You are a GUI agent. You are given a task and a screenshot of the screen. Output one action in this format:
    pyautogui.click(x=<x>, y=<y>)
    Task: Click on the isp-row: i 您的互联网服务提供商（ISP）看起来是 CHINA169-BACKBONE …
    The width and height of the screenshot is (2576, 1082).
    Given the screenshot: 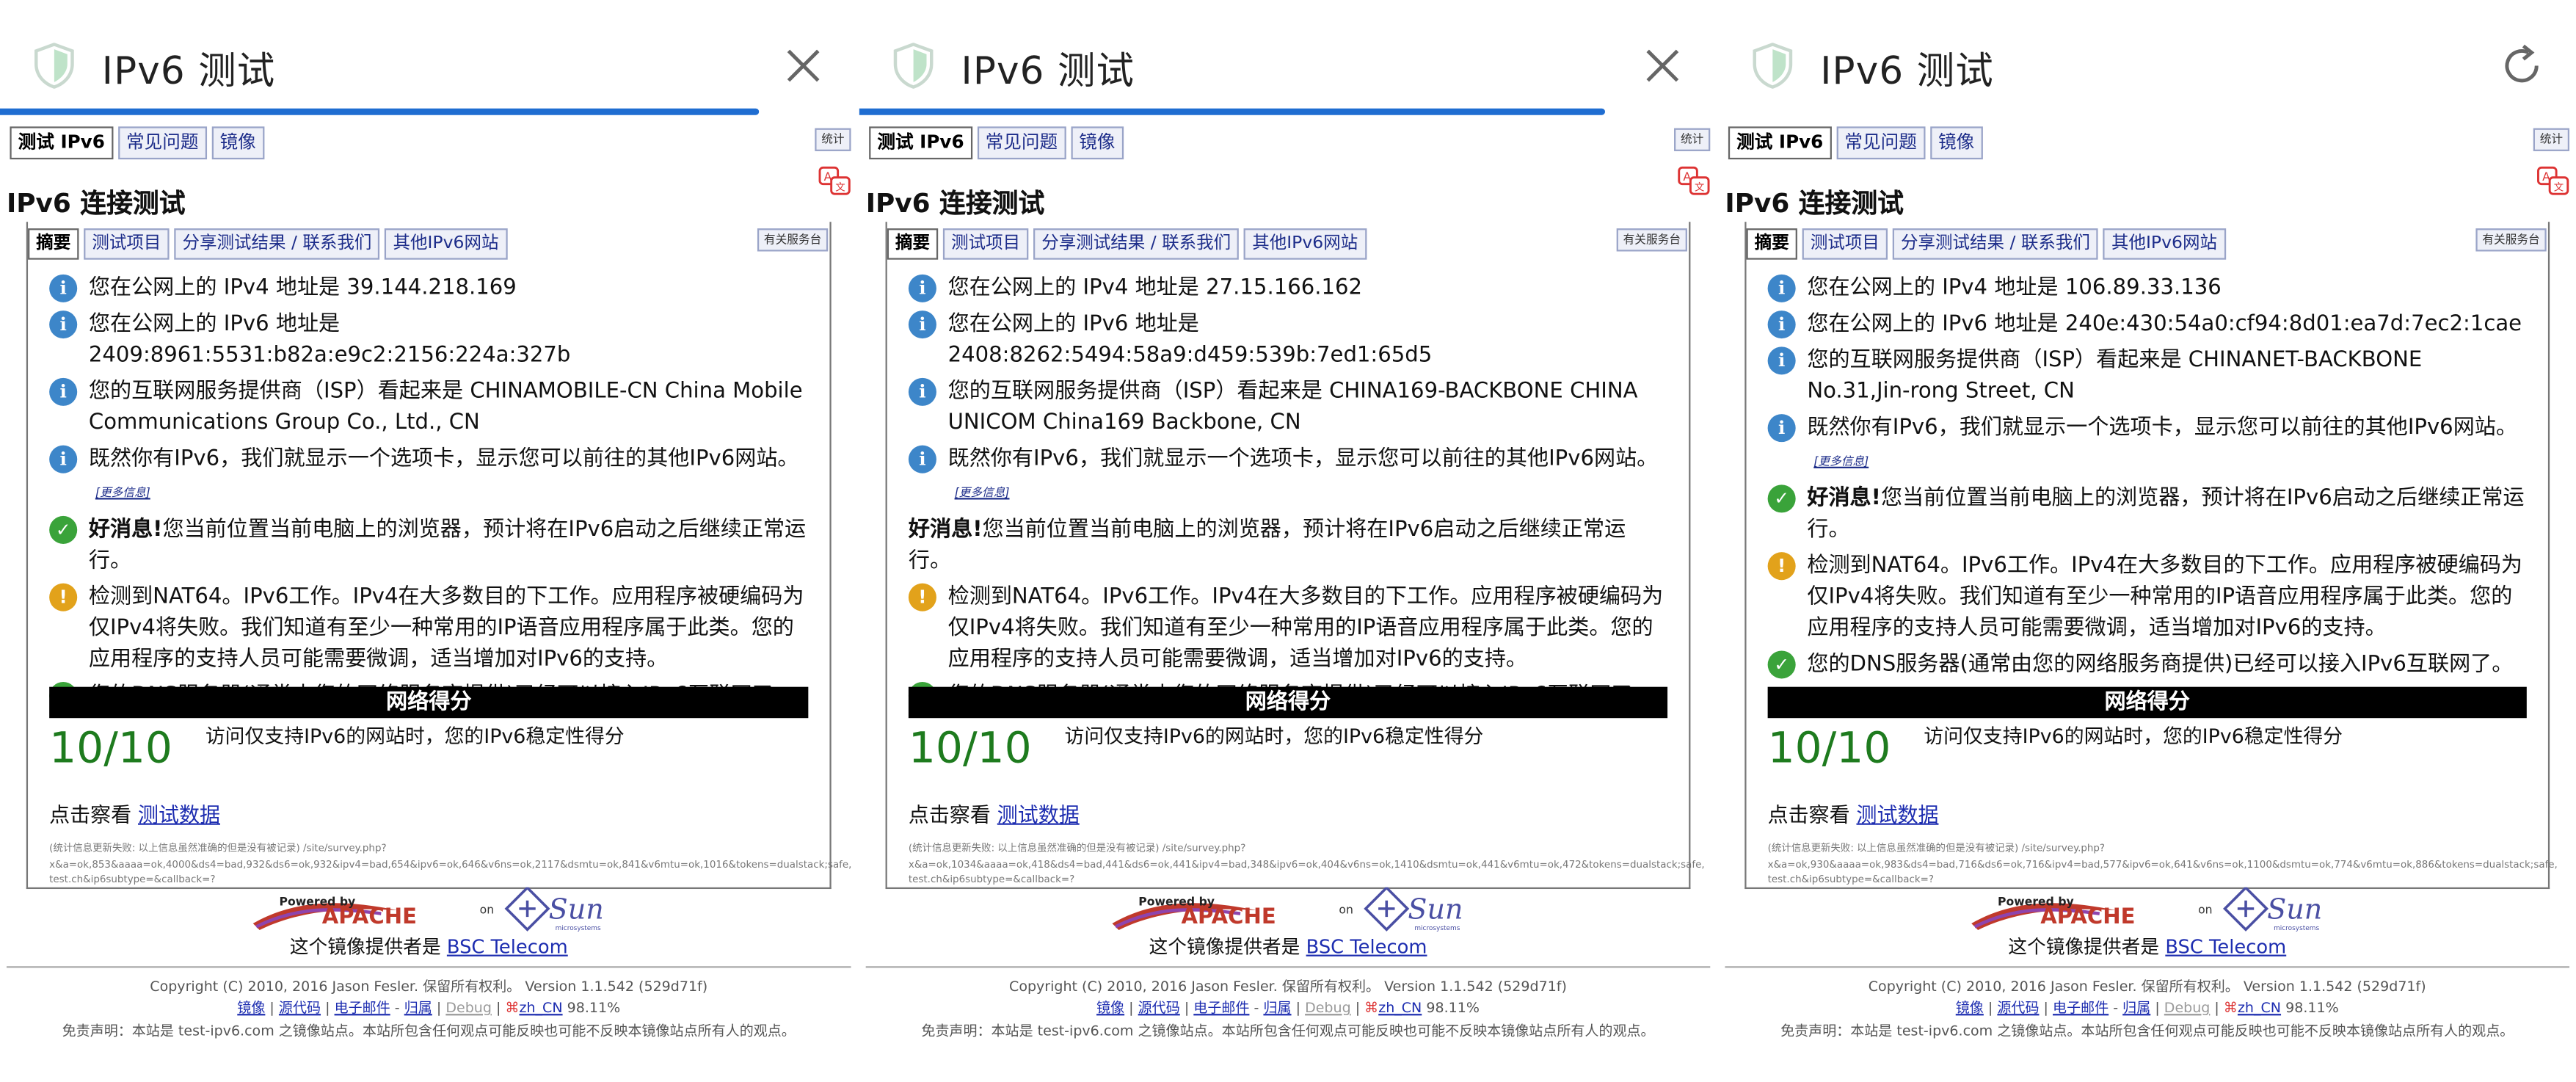 What is the action you would take?
    pyautogui.click(x=1287, y=408)
    